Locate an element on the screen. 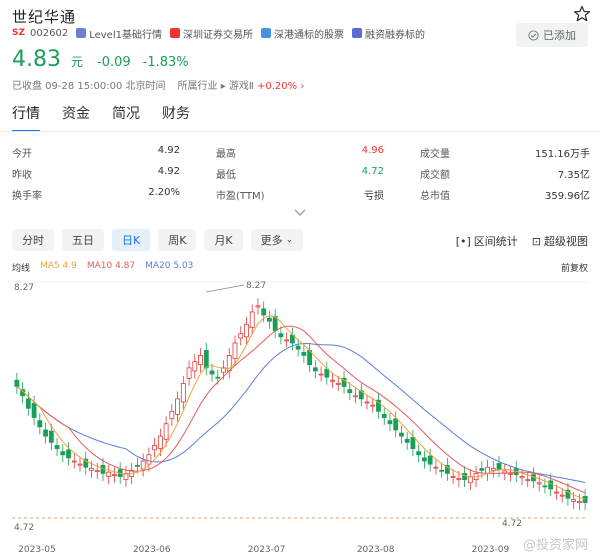  stat-label: 成交额 is located at coordinates (435, 175).